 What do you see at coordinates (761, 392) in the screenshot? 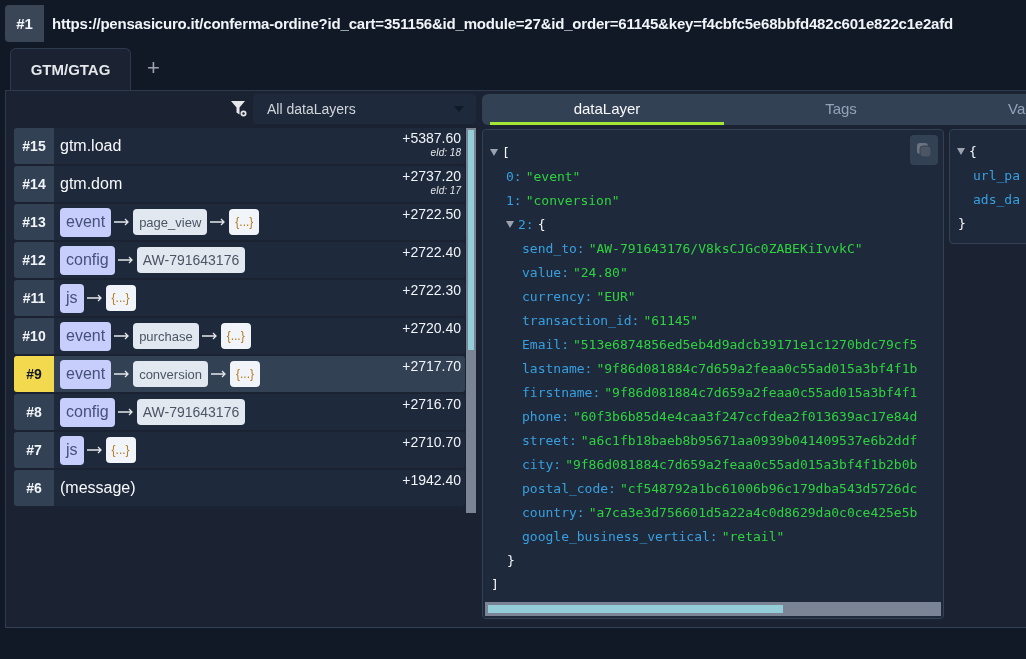
I see `json-value: "9f86d081884c7d659a2feaa0c55ad015a3bf4f1` at bounding box center [761, 392].